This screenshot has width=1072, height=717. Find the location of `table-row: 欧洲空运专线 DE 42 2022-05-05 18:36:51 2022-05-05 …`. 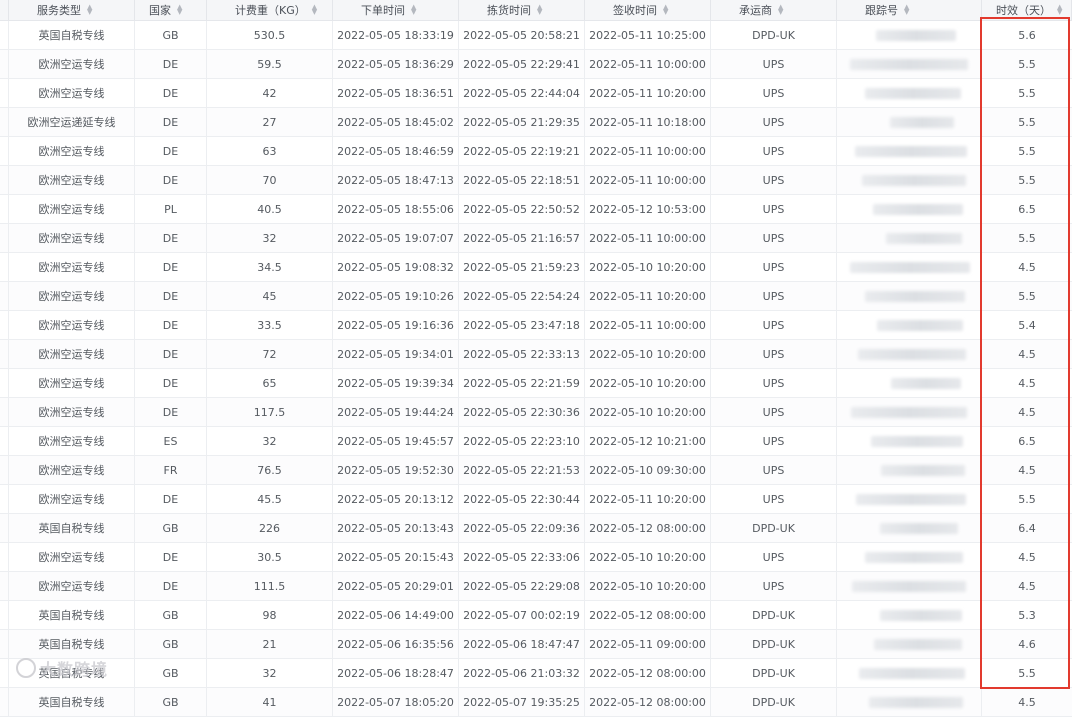

table-row: 欧洲空运专线 DE 42 2022-05-05 18:36:51 2022-05-05 … is located at coordinates (536, 93).